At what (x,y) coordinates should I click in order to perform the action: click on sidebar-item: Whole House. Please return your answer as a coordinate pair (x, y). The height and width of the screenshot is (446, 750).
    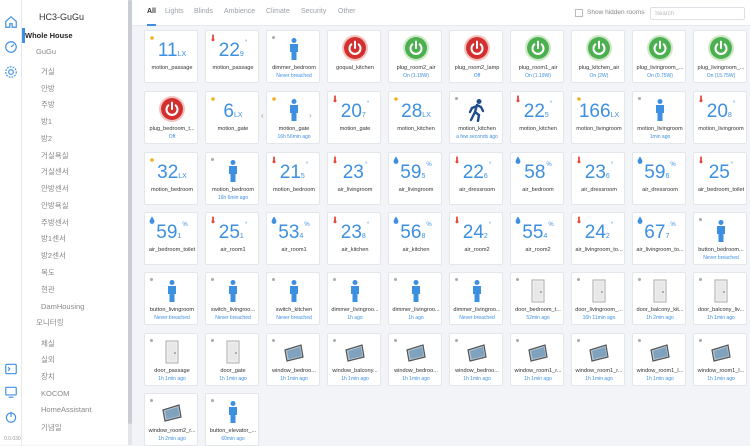
    Looking at the image, I should click on (75, 35).